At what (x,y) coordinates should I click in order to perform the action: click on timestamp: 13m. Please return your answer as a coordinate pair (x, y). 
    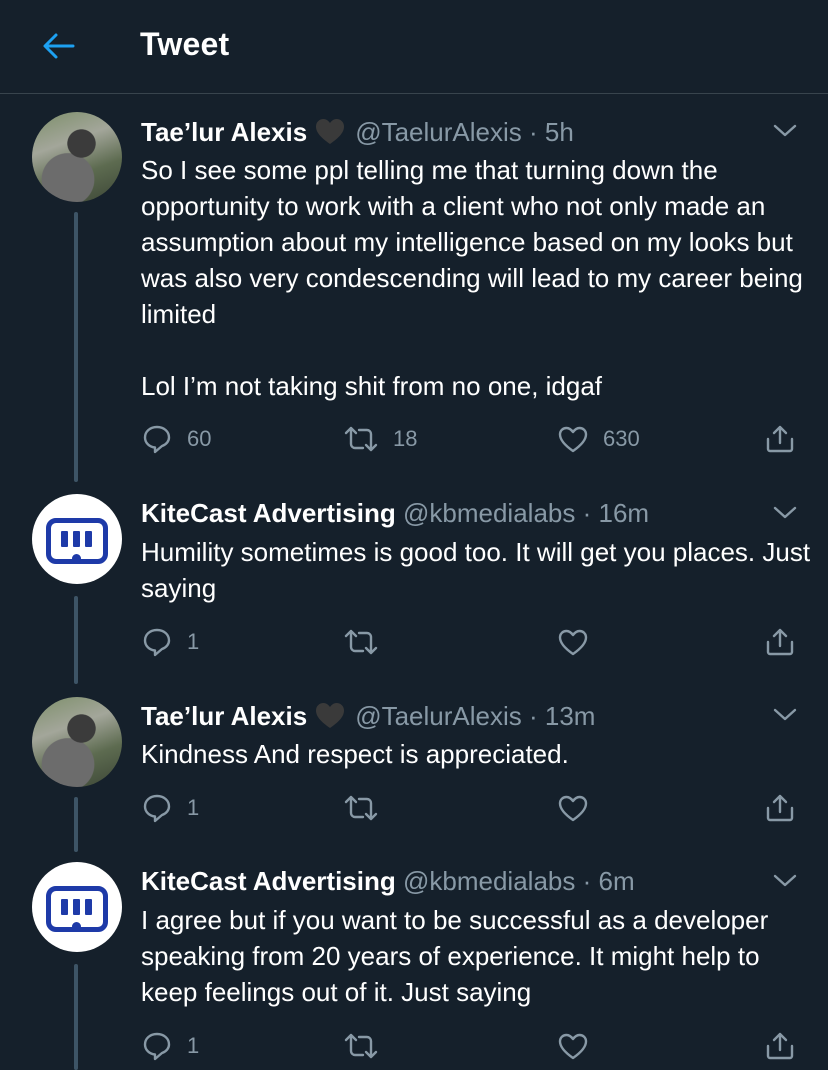
    Looking at the image, I should click on (570, 716).